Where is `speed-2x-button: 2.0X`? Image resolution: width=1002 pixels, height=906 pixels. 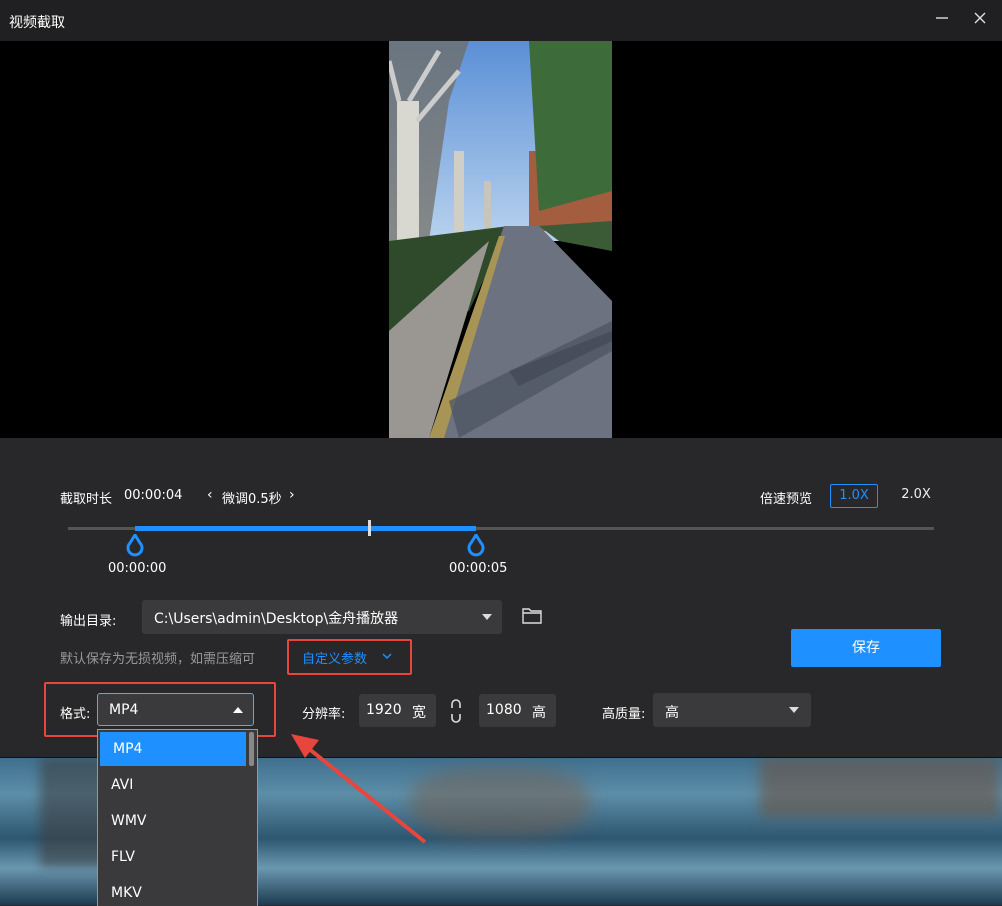
speed-2x-button: 2.0X is located at coordinates (916, 495).